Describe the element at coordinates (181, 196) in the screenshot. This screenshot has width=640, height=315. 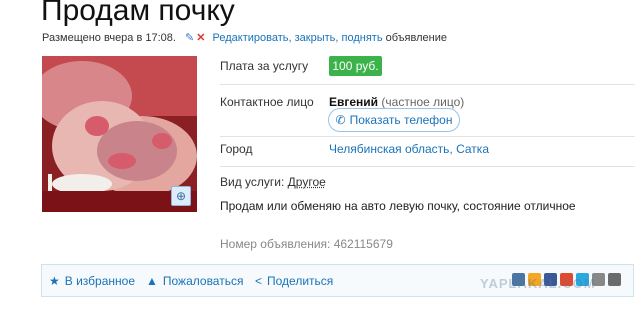
I see `zoom-icon: ⊕` at that location.